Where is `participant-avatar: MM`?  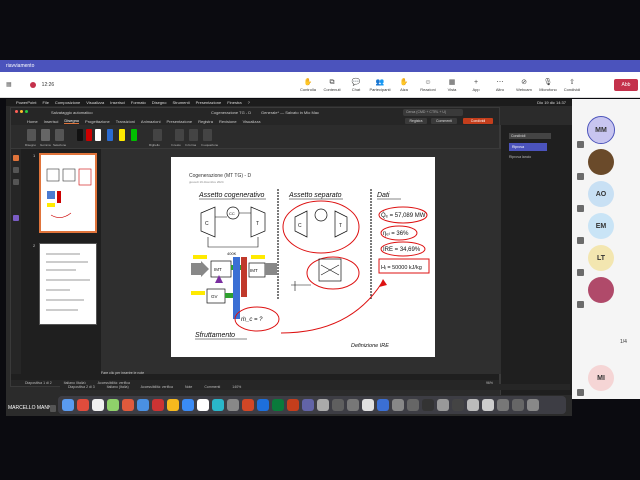
participant-avatar: MM is located at coordinates (601, 130).